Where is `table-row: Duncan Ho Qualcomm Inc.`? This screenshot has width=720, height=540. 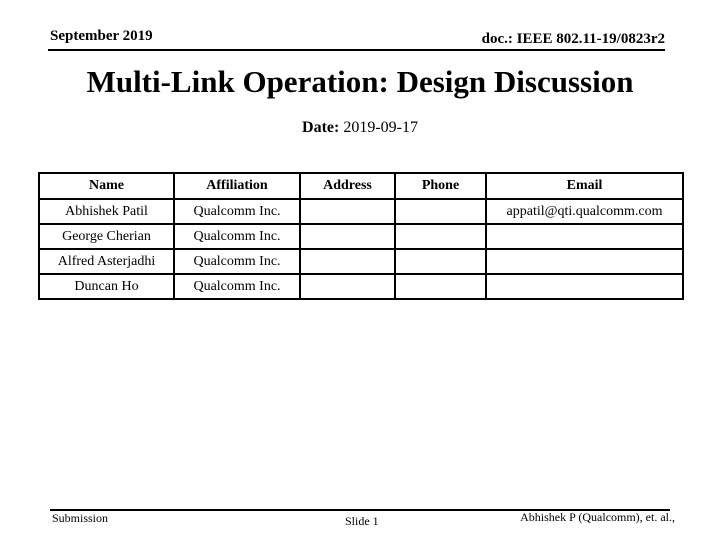
table-row: Duncan Ho Qualcomm Inc. is located at coordinates (361, 286).